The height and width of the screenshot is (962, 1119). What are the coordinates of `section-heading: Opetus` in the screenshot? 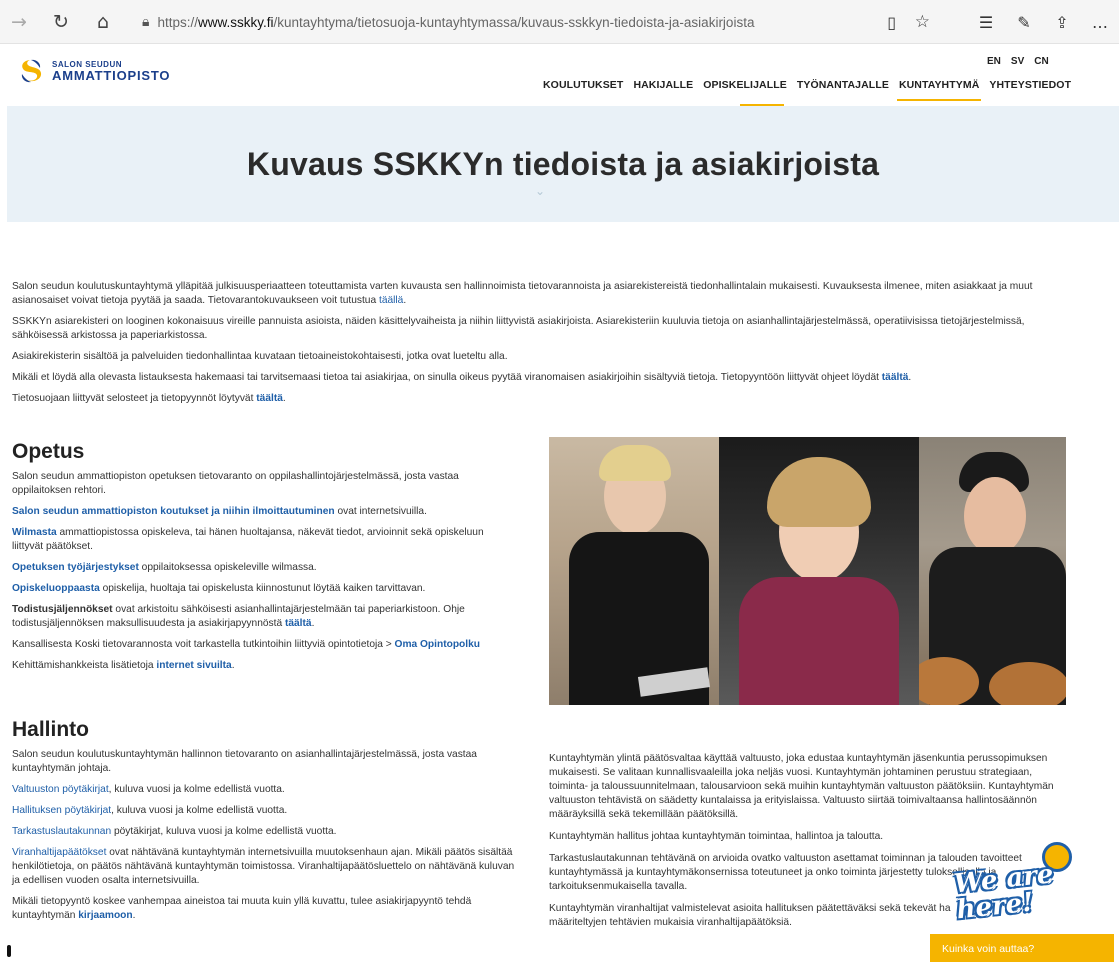 It's located at (48, 451).